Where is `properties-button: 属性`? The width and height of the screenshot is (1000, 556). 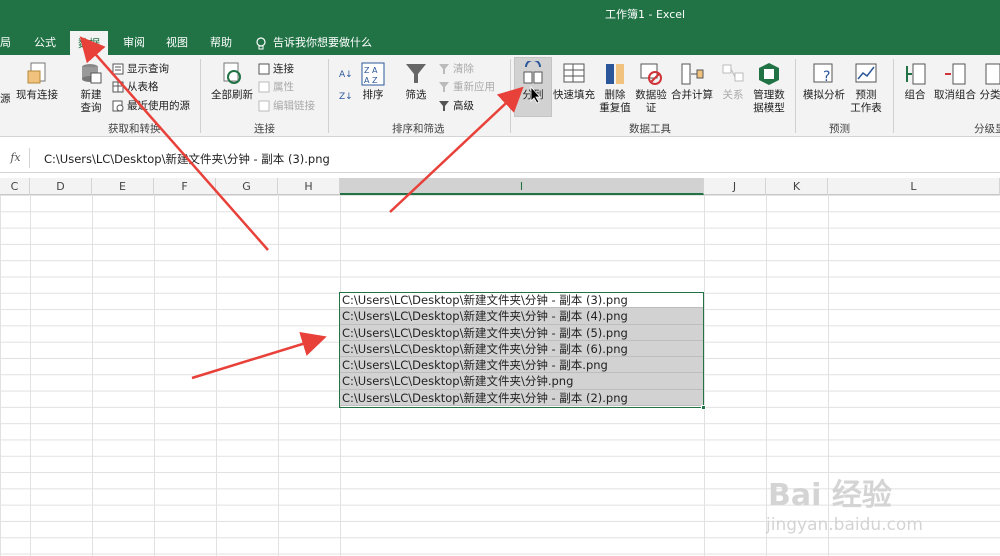
properties-button: 属性 is located at coordinates (276, 87).